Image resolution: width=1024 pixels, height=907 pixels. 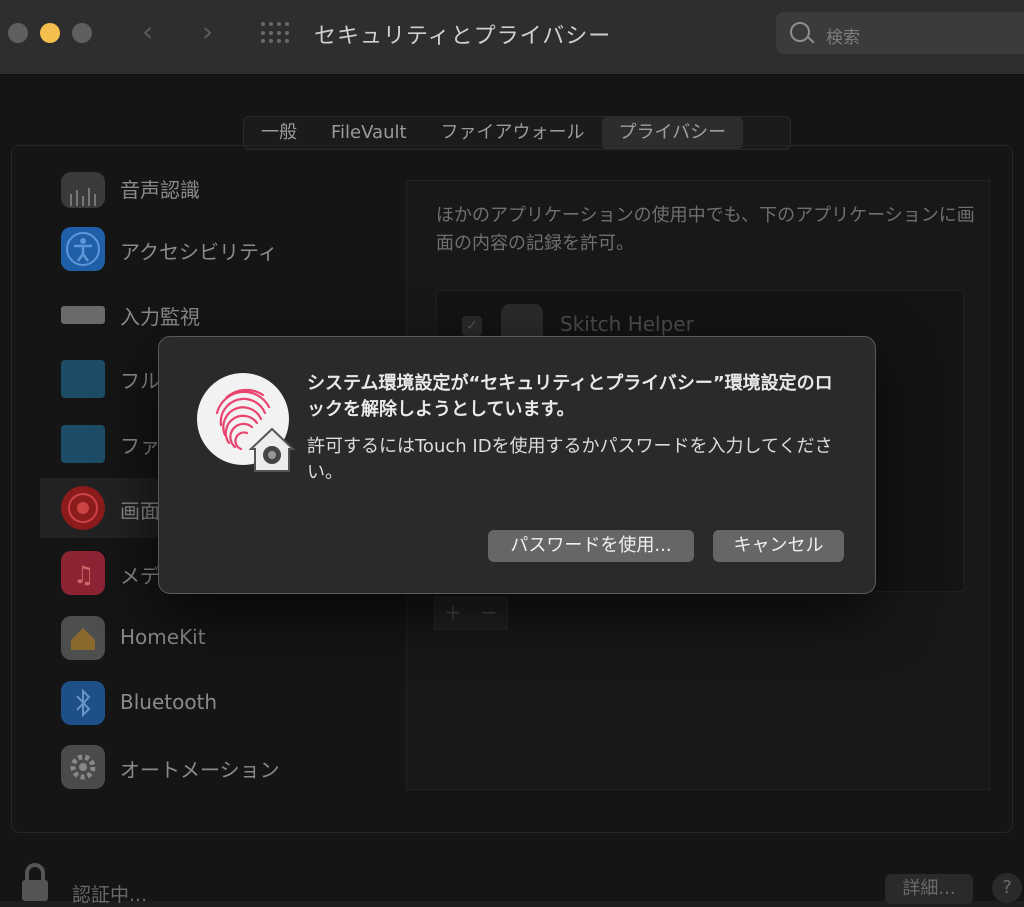 What do you see at coordinates (489, 613) in the screenshot?
I see `remove-app-button: −` at bounding box center [489, 613].